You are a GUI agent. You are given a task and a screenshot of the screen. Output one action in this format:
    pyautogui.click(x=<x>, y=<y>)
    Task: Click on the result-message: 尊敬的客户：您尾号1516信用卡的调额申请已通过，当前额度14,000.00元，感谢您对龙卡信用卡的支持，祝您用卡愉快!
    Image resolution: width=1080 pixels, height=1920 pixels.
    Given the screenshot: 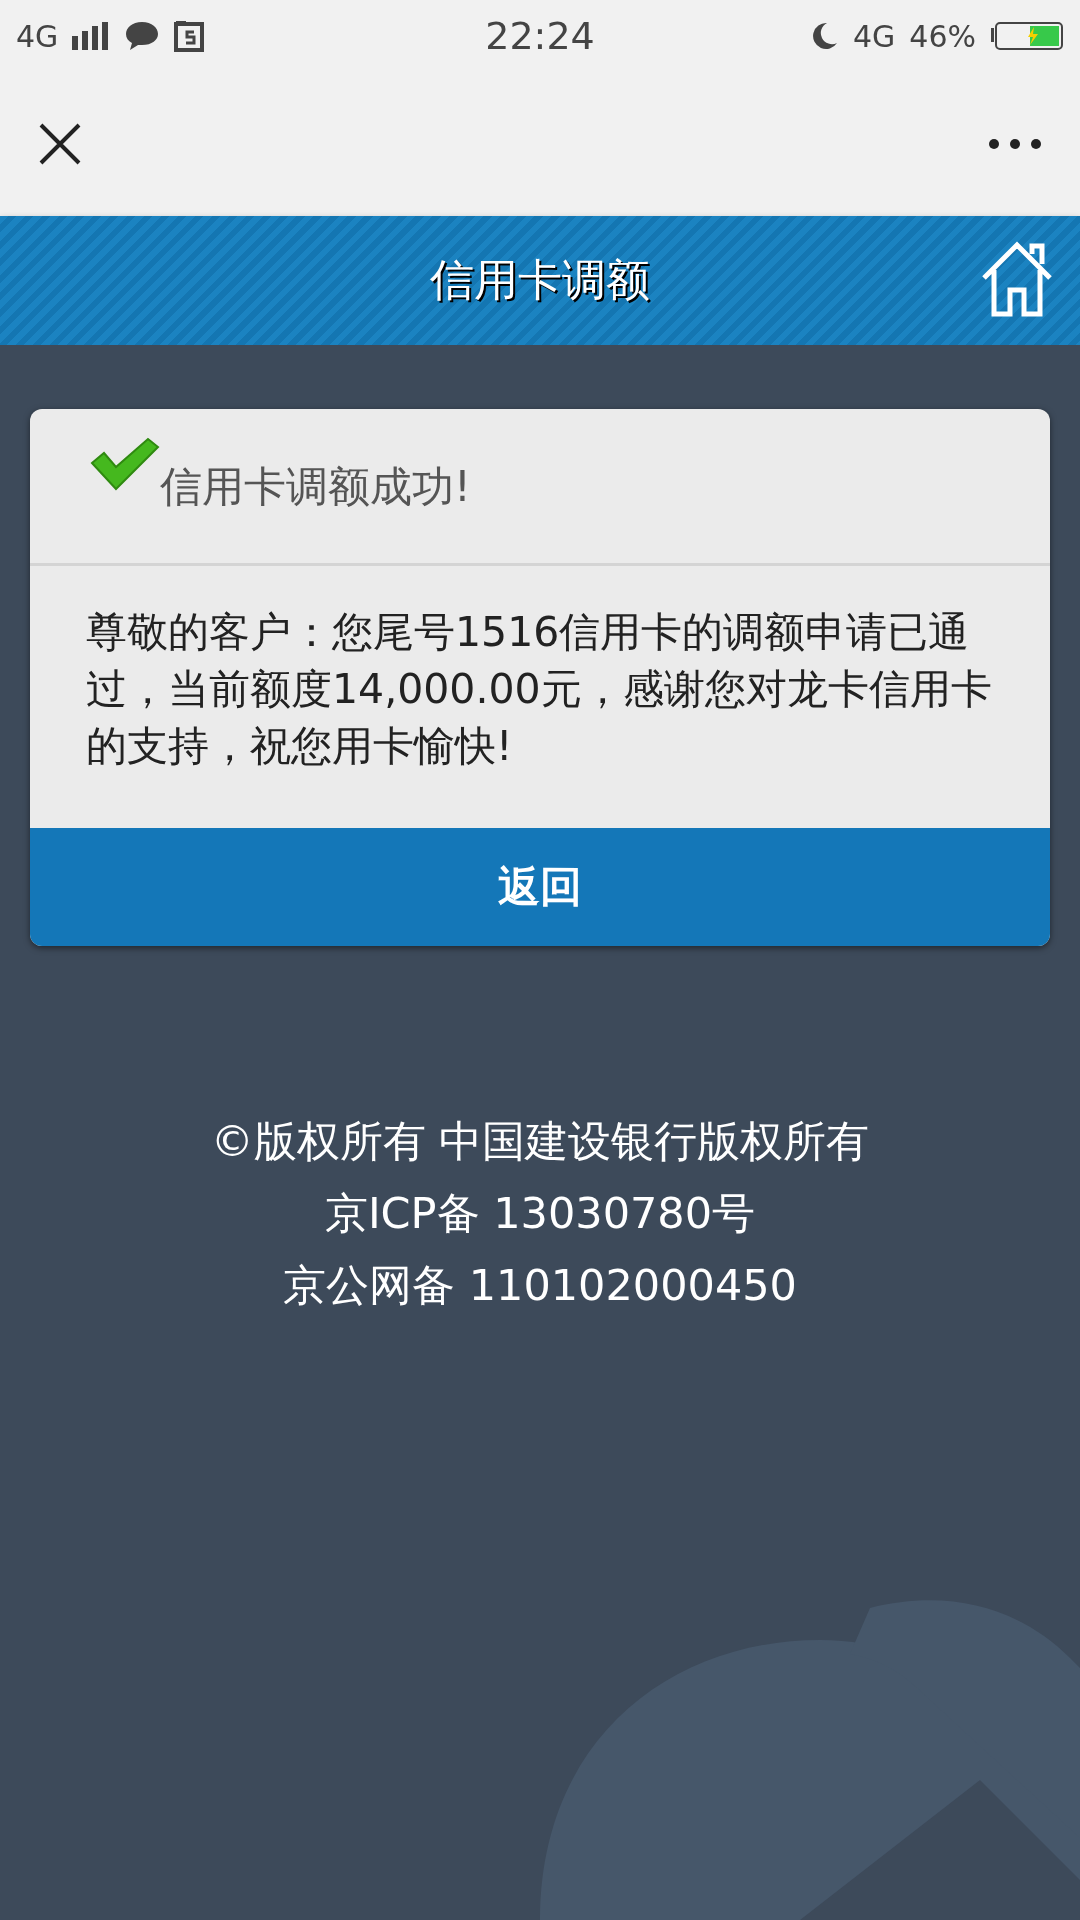 What is the action you would take?
    pyautogui.click(x=539, y=689)
    